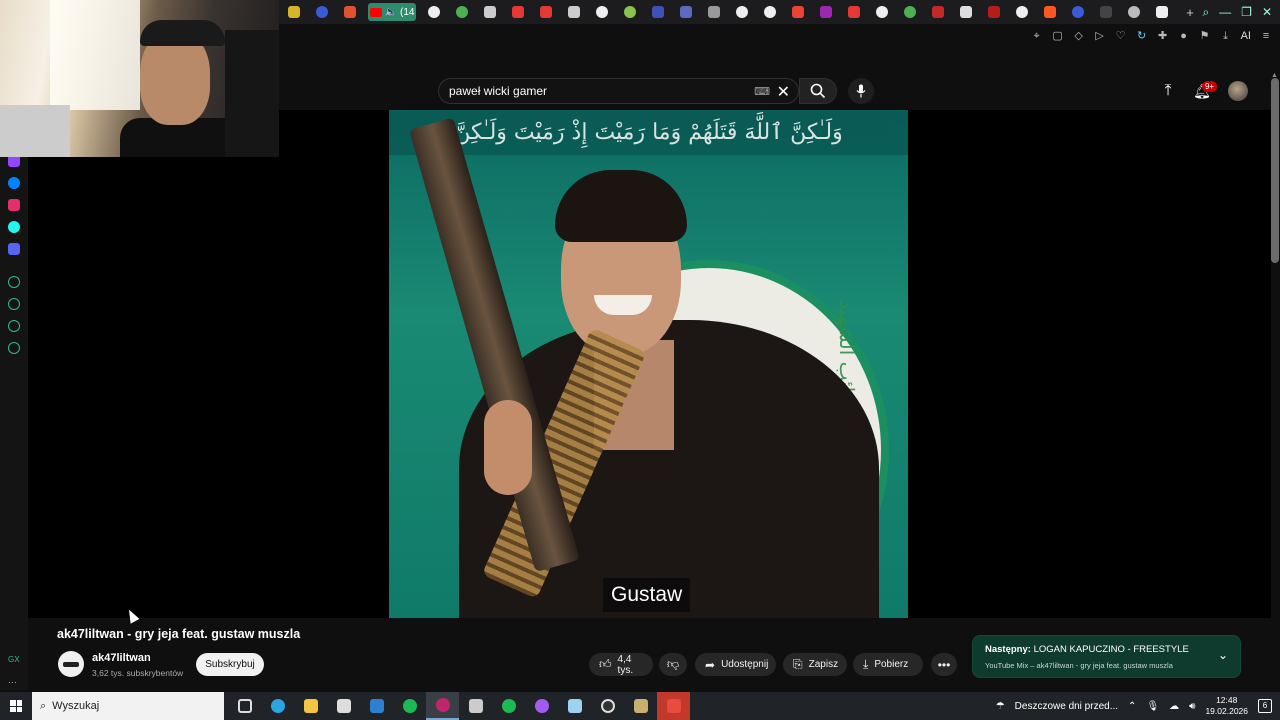 The height and width of the screenshot is (720, 1280). Describe the element at coordinates (607, 706) in the screenshot. I see `obs-icon` at that location.